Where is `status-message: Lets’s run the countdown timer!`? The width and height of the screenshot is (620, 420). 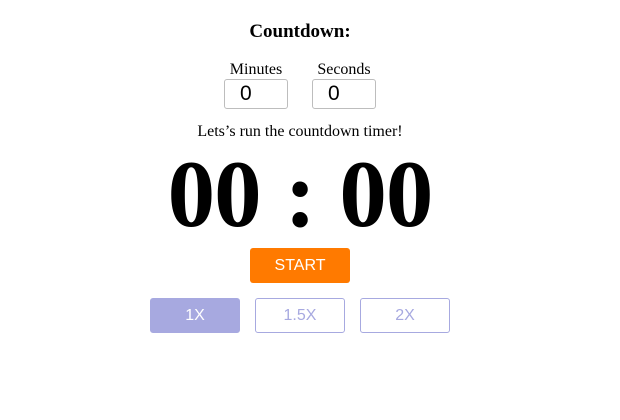 status-message: Lets’s run the countdown timer! is located at coordinates (300, 131).